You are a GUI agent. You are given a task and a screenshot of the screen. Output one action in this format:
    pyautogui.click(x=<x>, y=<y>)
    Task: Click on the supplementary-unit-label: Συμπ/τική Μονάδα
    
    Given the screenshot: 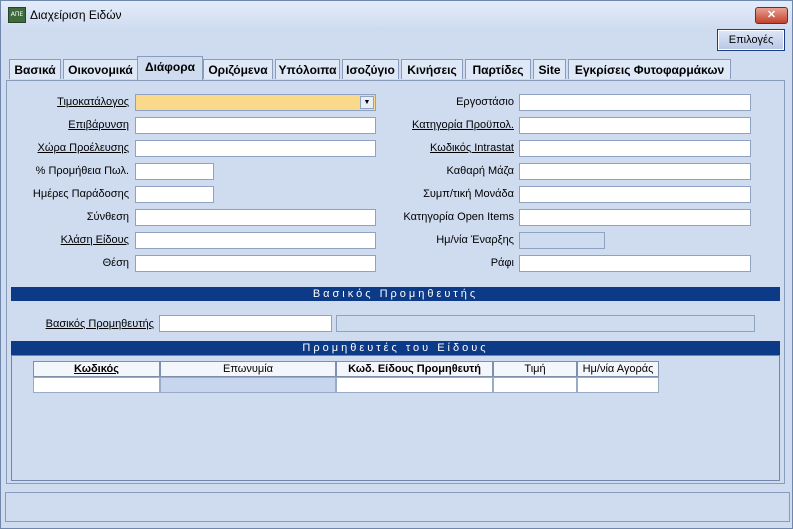 What is the action you would take?
    pyautogui.click(x=468, y=194)
    